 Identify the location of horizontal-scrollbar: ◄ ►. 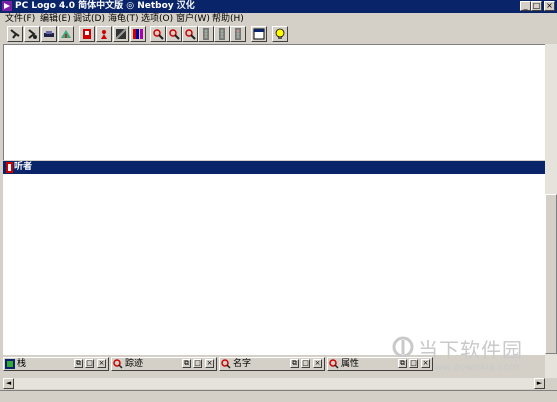
(274, 383).